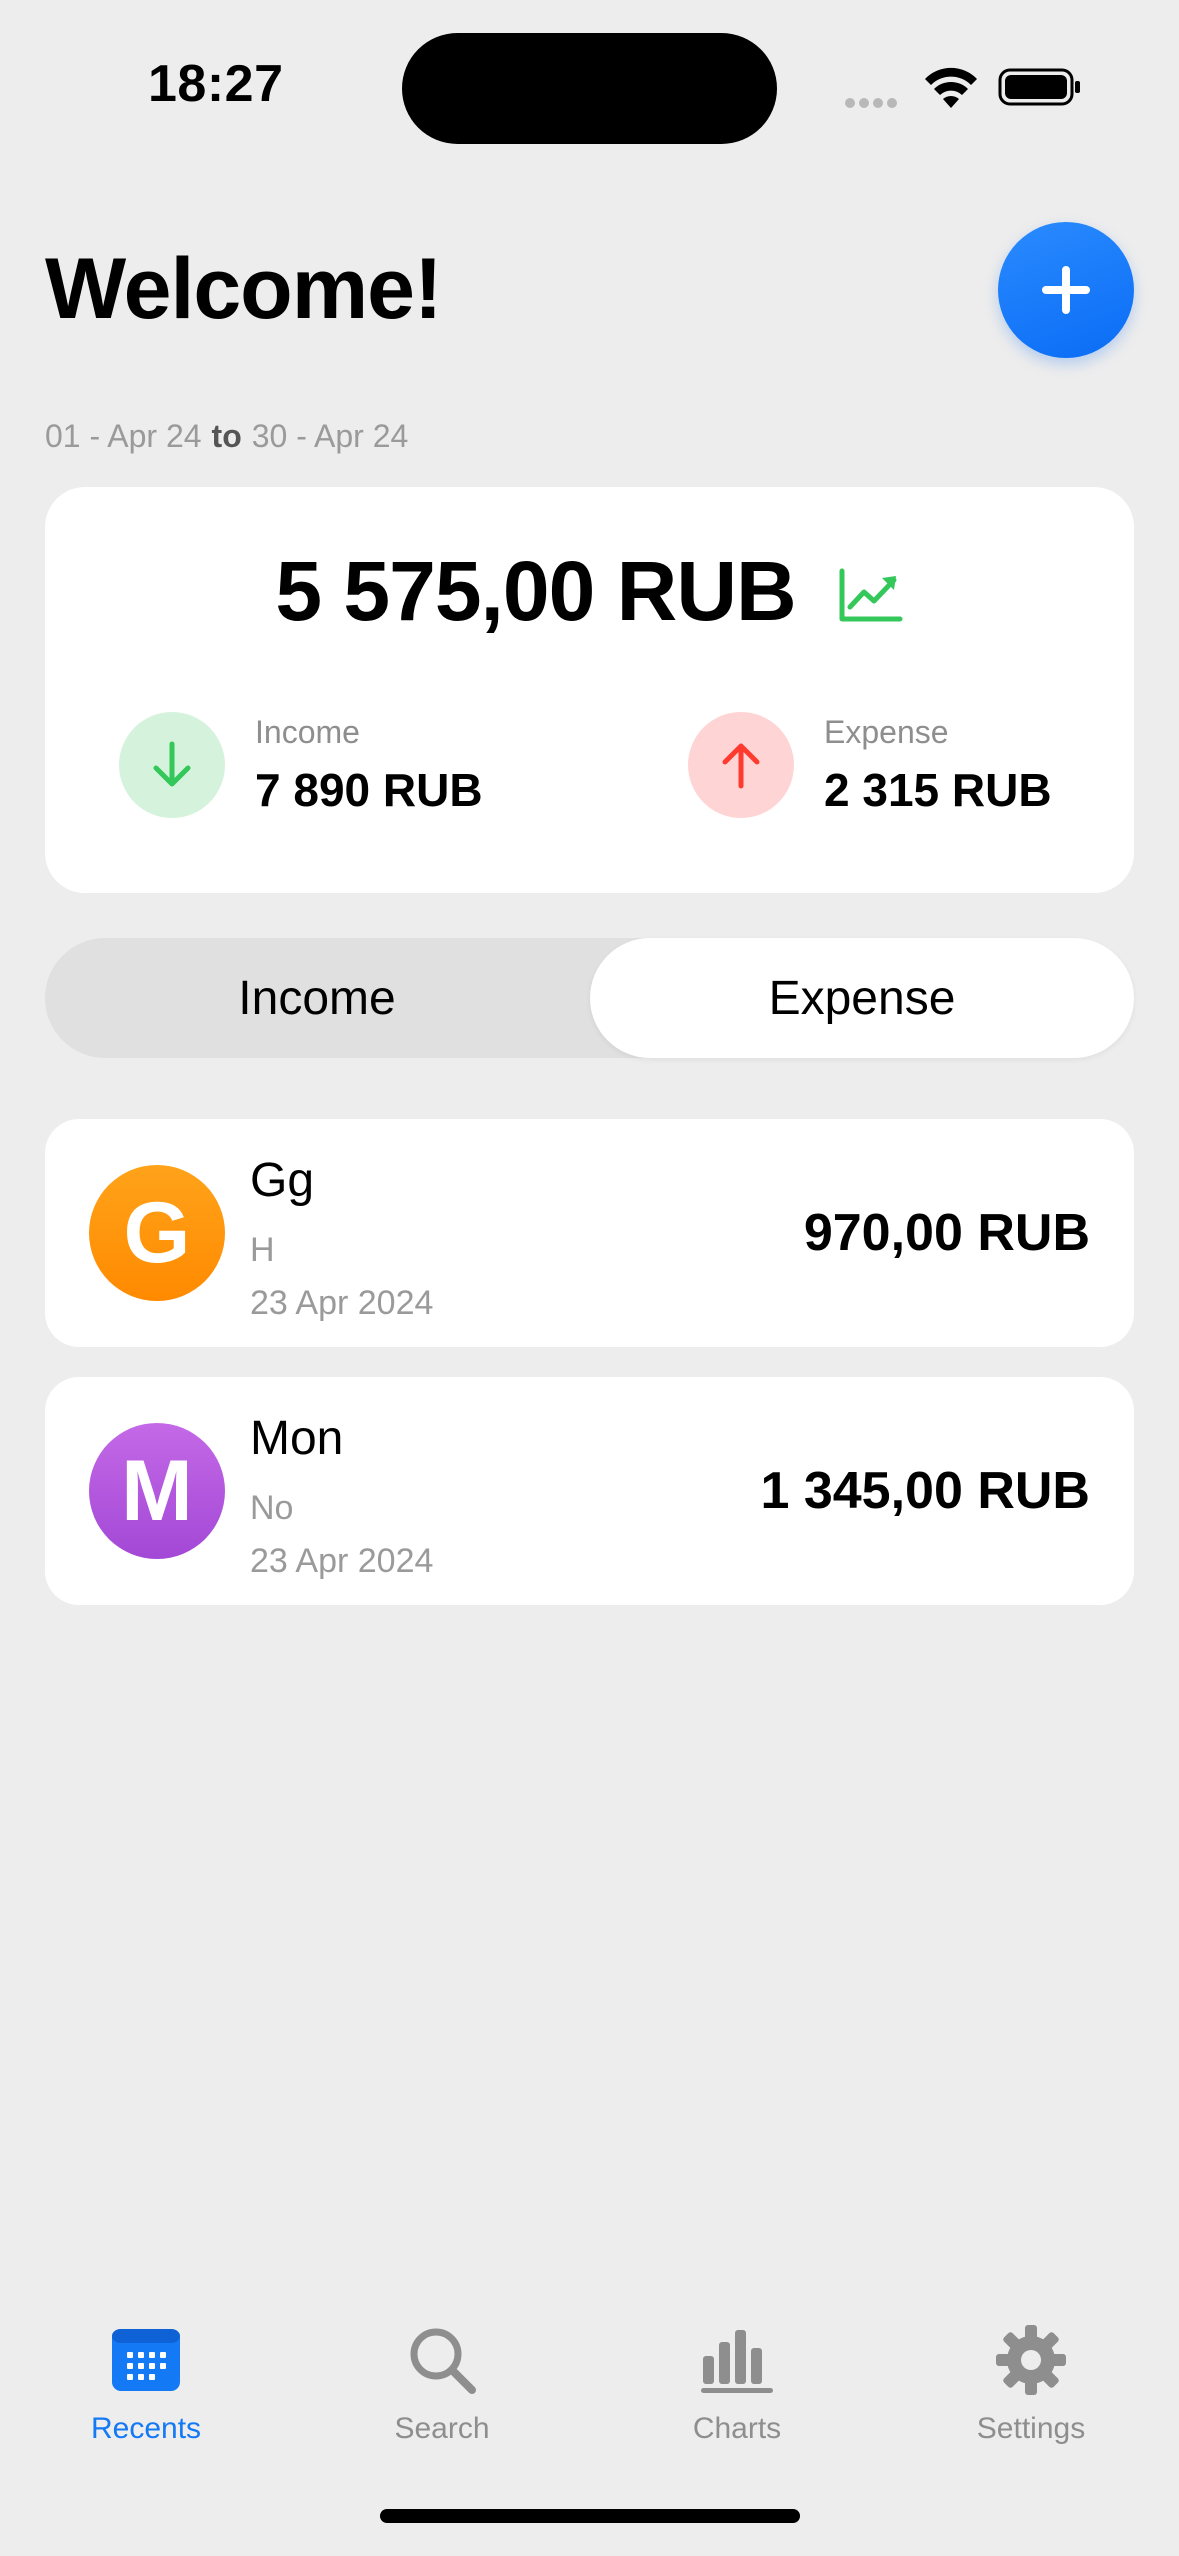  Describe the element at coordinates (946, 1233) in the screenshot. I see `transaction-amount: 970,00 RUB` at that location.